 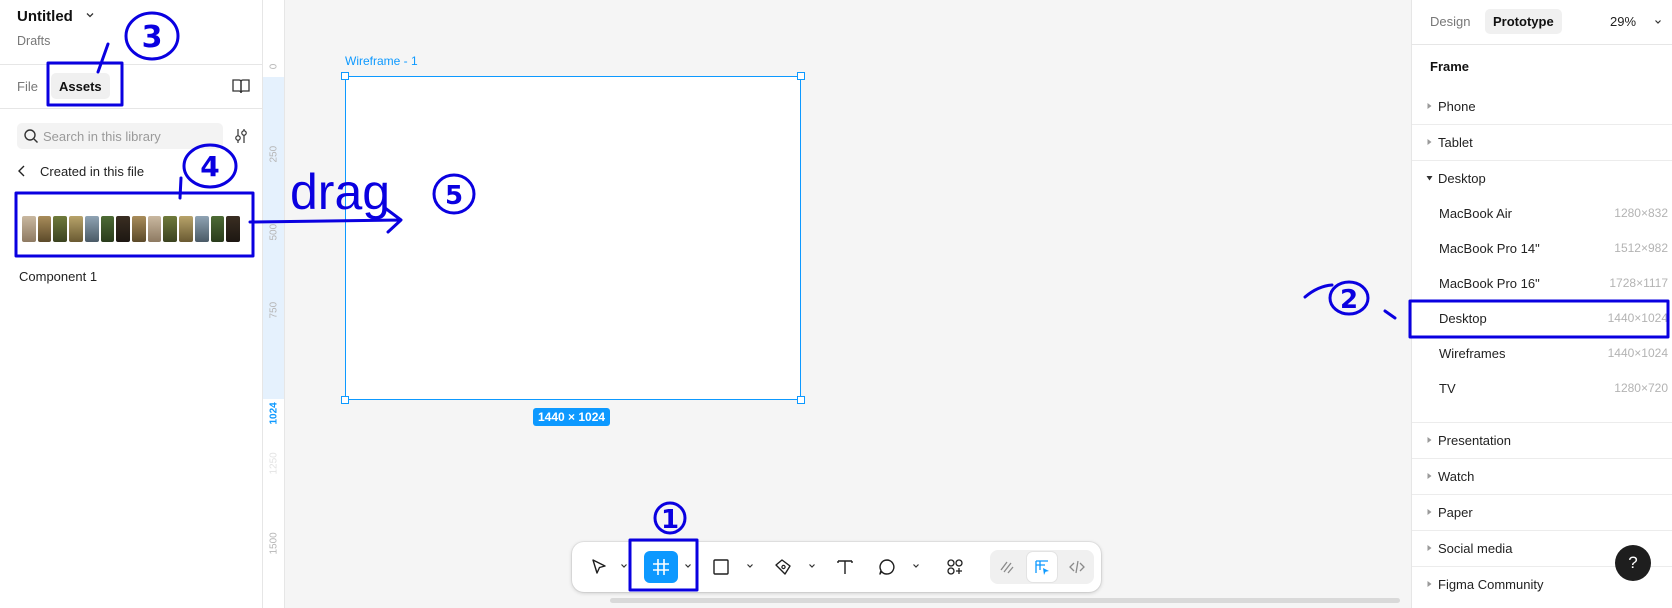 I want to click on back-chevron-icon, so click(x=22, y=171).